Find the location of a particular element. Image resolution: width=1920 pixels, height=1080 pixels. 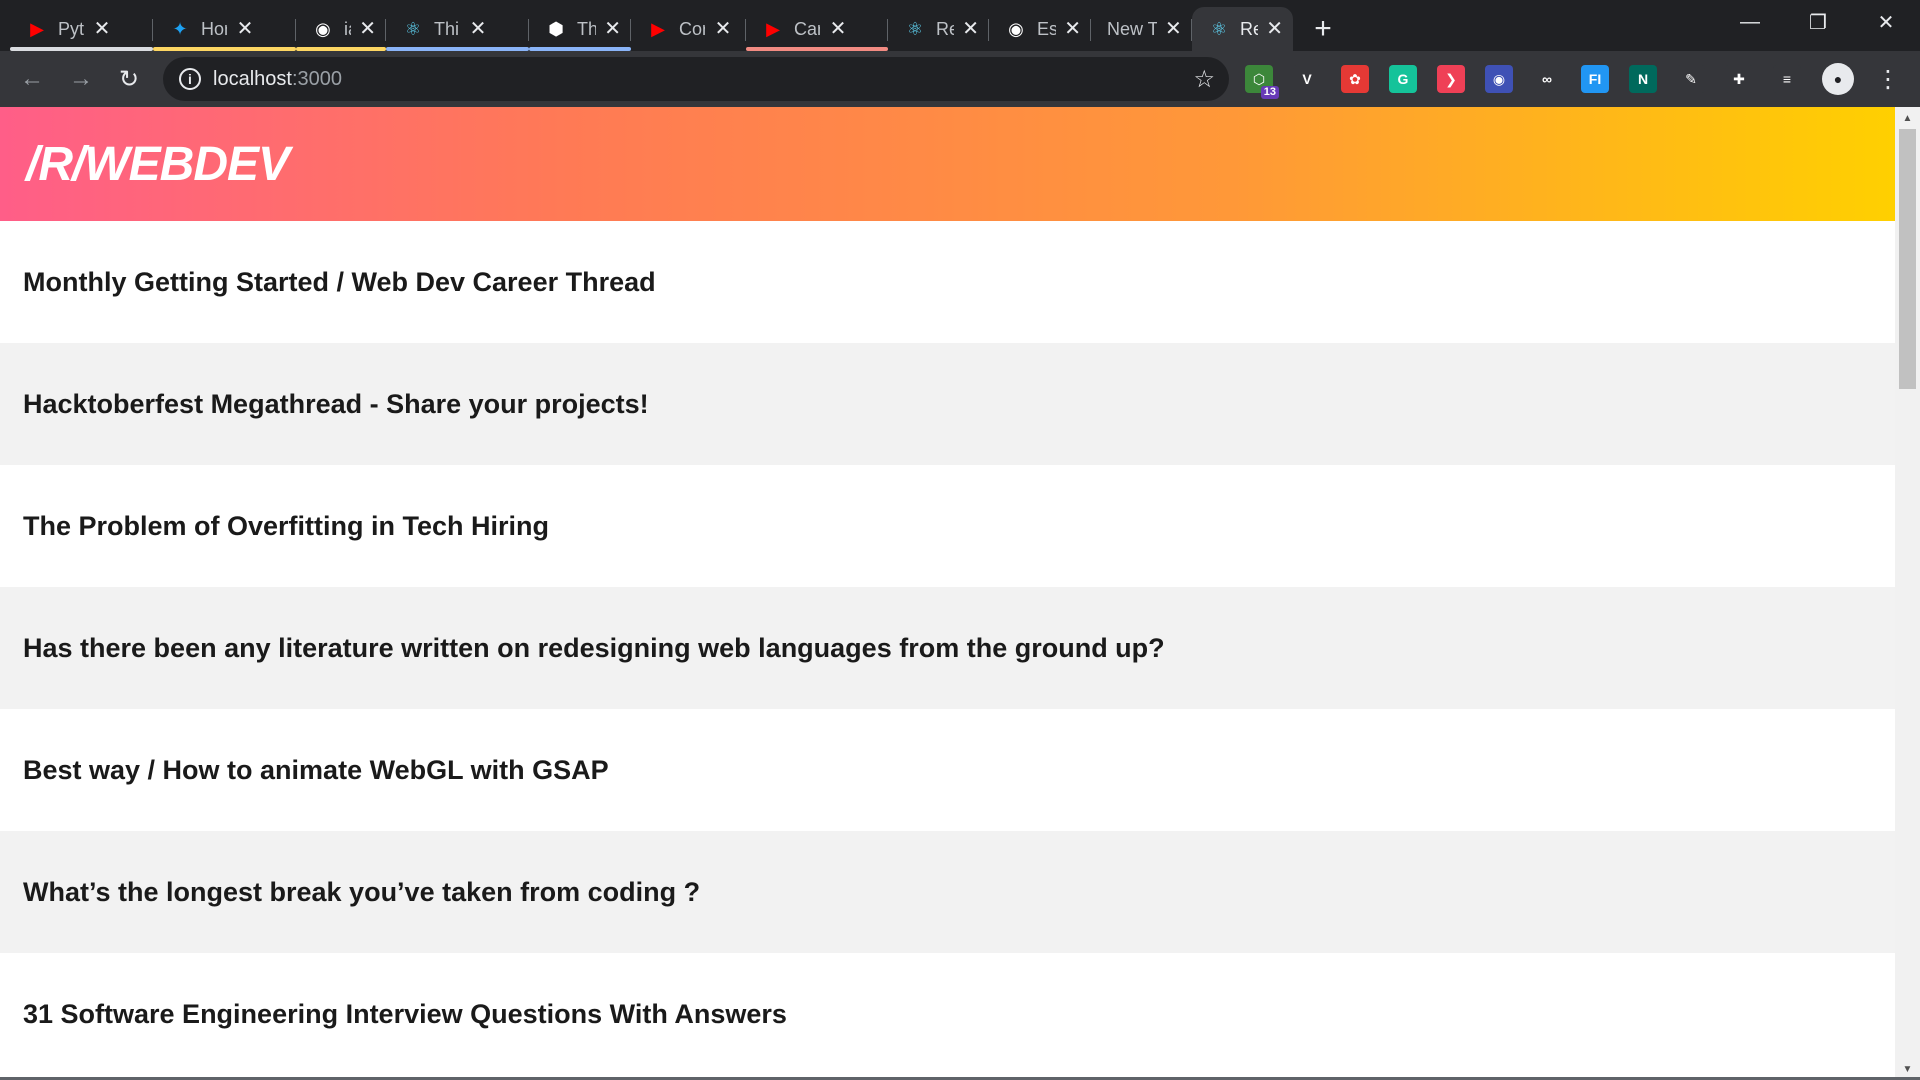

forward-button: → is located at coordinates (81, 79).